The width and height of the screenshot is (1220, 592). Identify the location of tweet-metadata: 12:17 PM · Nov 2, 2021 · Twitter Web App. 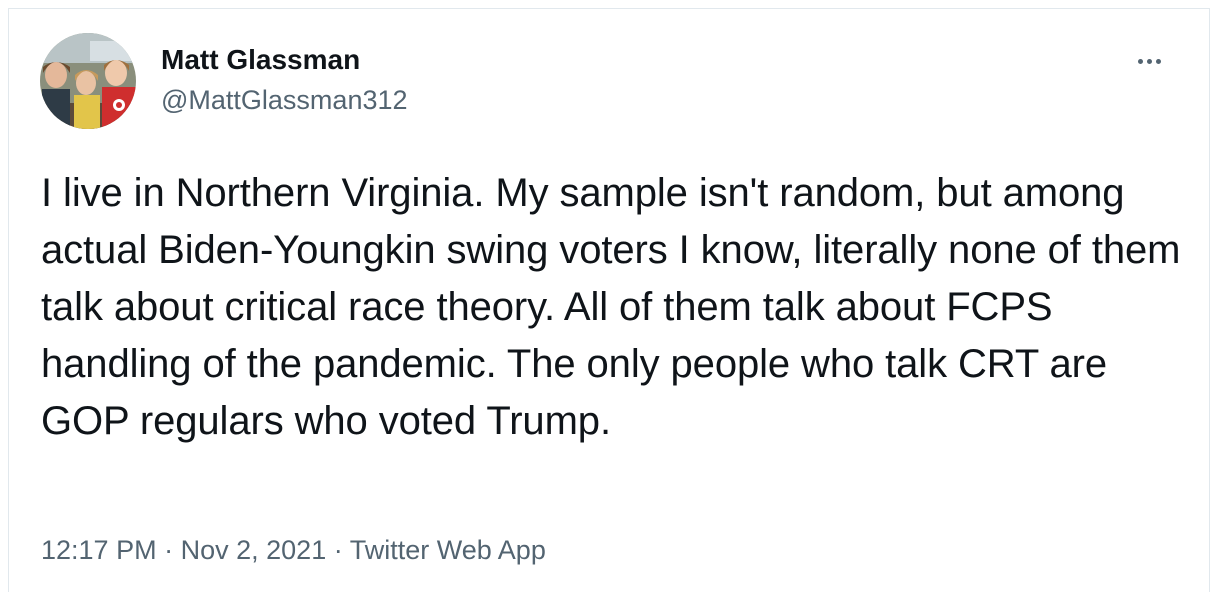
(293, 550).